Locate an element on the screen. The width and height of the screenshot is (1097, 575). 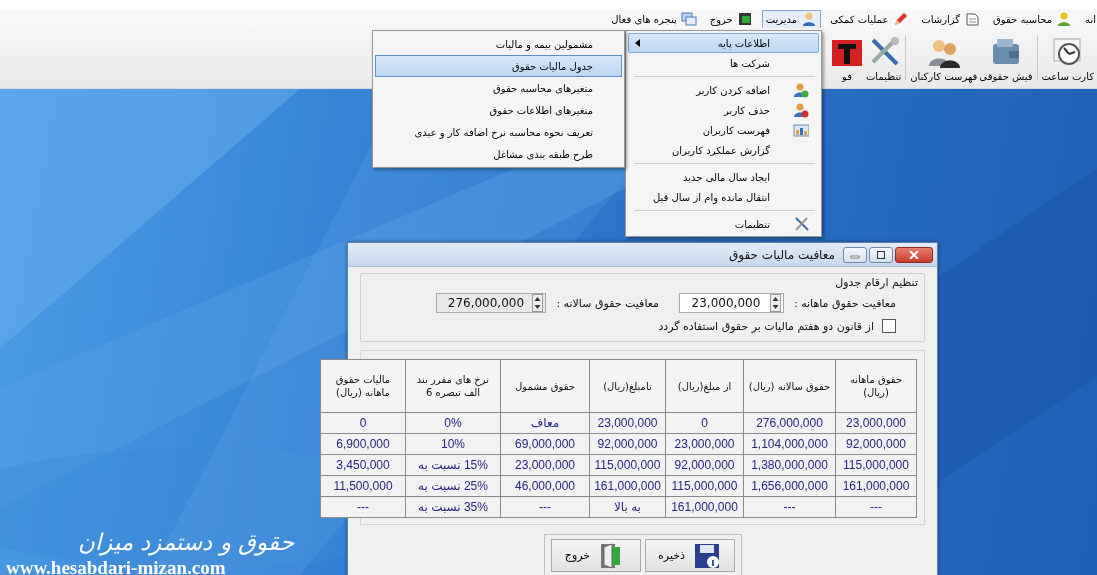
menu-item: مشمولین بیمه و مالیات is located at coordinates (498, 44).